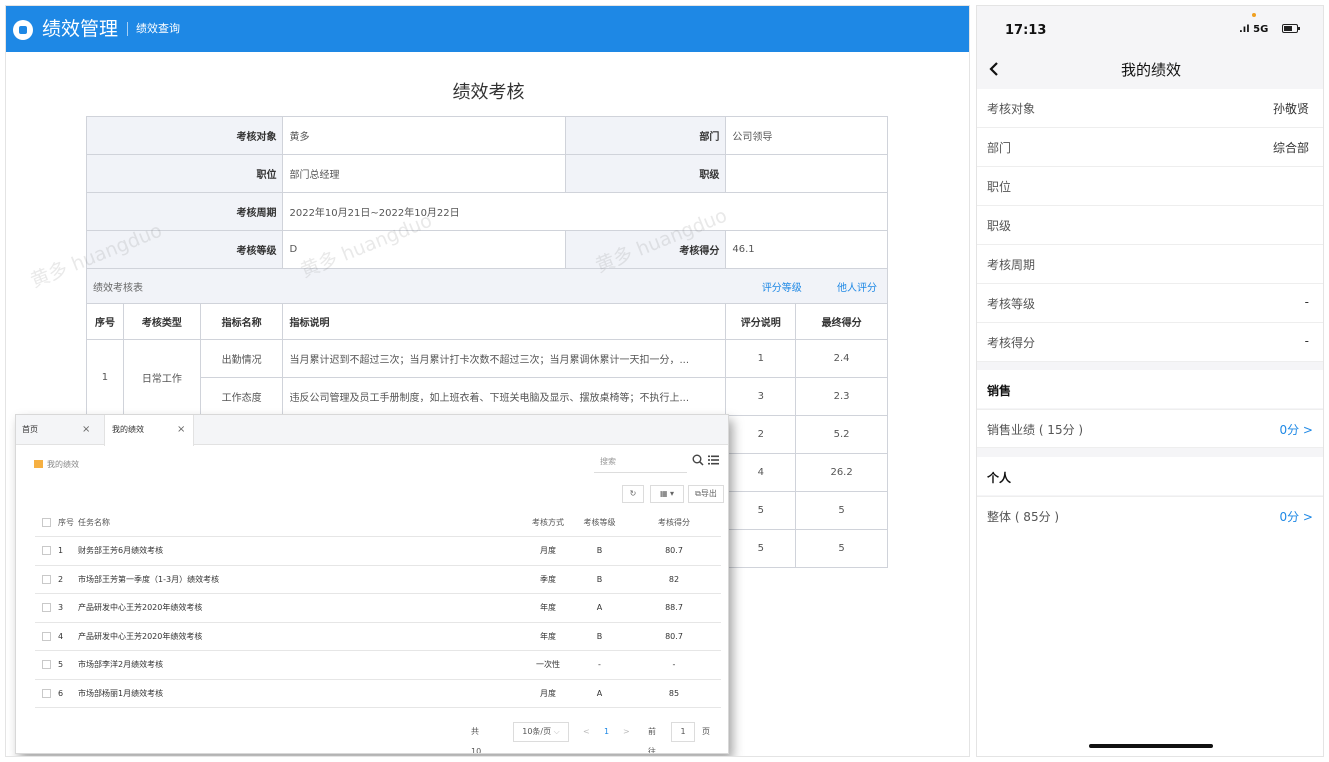  I want to click on chevron-down-icon: ⌵, so click(556, 731).